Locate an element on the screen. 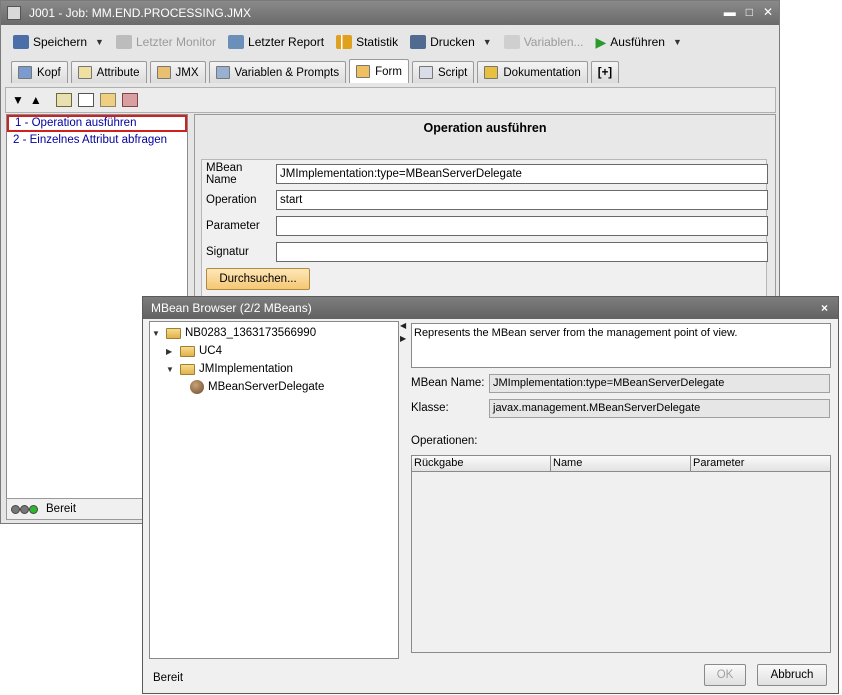 This screenshot has width=842, height=695. tab-attribute: Attribute is located at coordinates (108, 72).